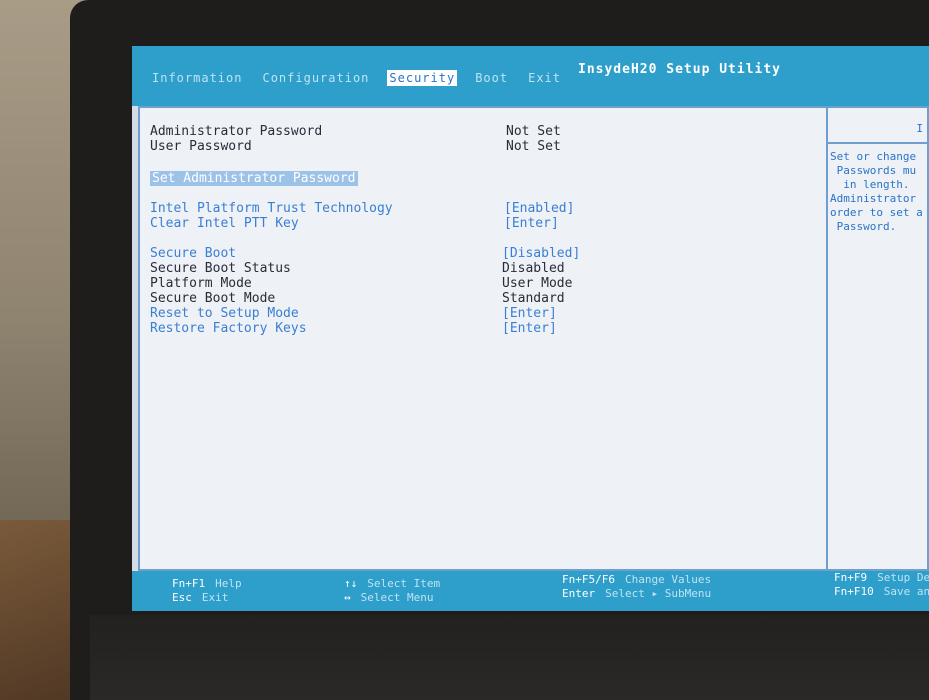  Describe the element at coordinates (201, 146) in the screenshot. I see `user-password-label: User Password` at that location.